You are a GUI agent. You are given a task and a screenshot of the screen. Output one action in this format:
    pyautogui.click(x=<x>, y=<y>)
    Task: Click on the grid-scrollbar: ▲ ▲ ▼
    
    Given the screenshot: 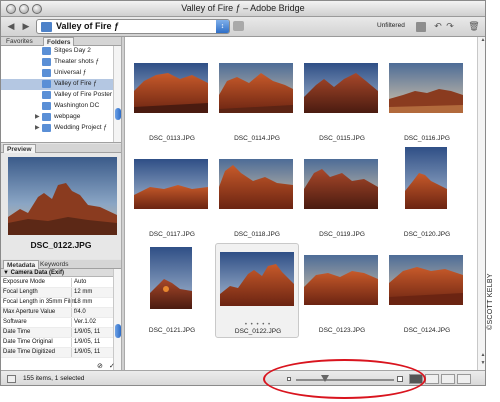 What is the action you would take?
    pyautogui.click(x=481, y=203)
    